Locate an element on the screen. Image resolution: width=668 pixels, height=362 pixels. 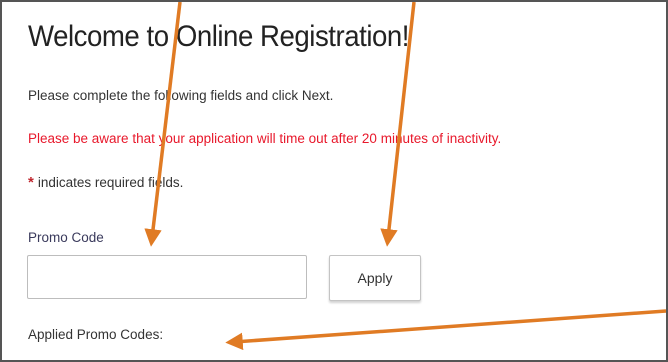
page-title: Welcome to Online Registration! is located at coordinates (219, 36).